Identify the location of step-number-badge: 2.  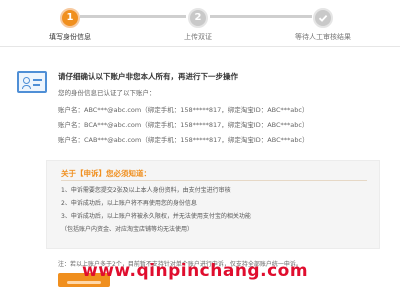
(198, 18).